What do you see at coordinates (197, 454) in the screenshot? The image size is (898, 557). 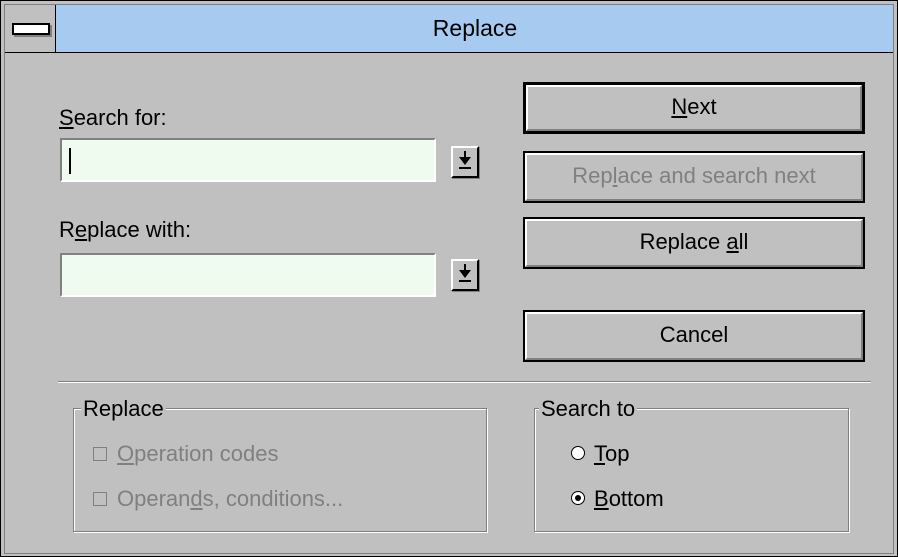 I see `operation-codes-label: Operation codes` at bounding box center [197, 454].